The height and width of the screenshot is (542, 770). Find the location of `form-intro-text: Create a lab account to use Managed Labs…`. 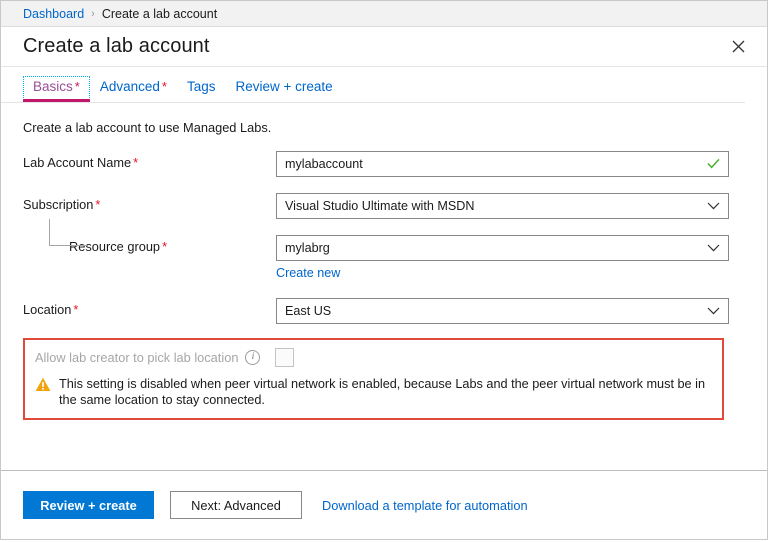

form-intro-text: Create a lab account to use Managed Labs… is located at coordinates (147, 127).